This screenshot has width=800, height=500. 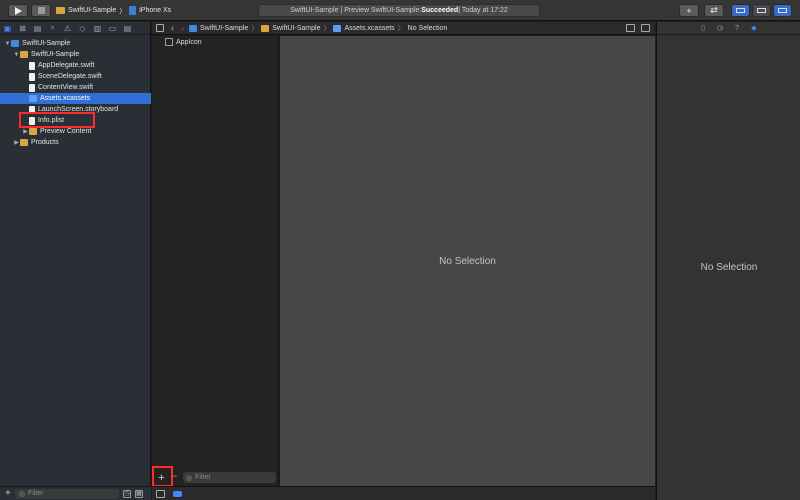 What do you see at coordinates (75, 142) in the screenshot?
I see `tree-item: ▶ Products` at bounding box center [75, 142].